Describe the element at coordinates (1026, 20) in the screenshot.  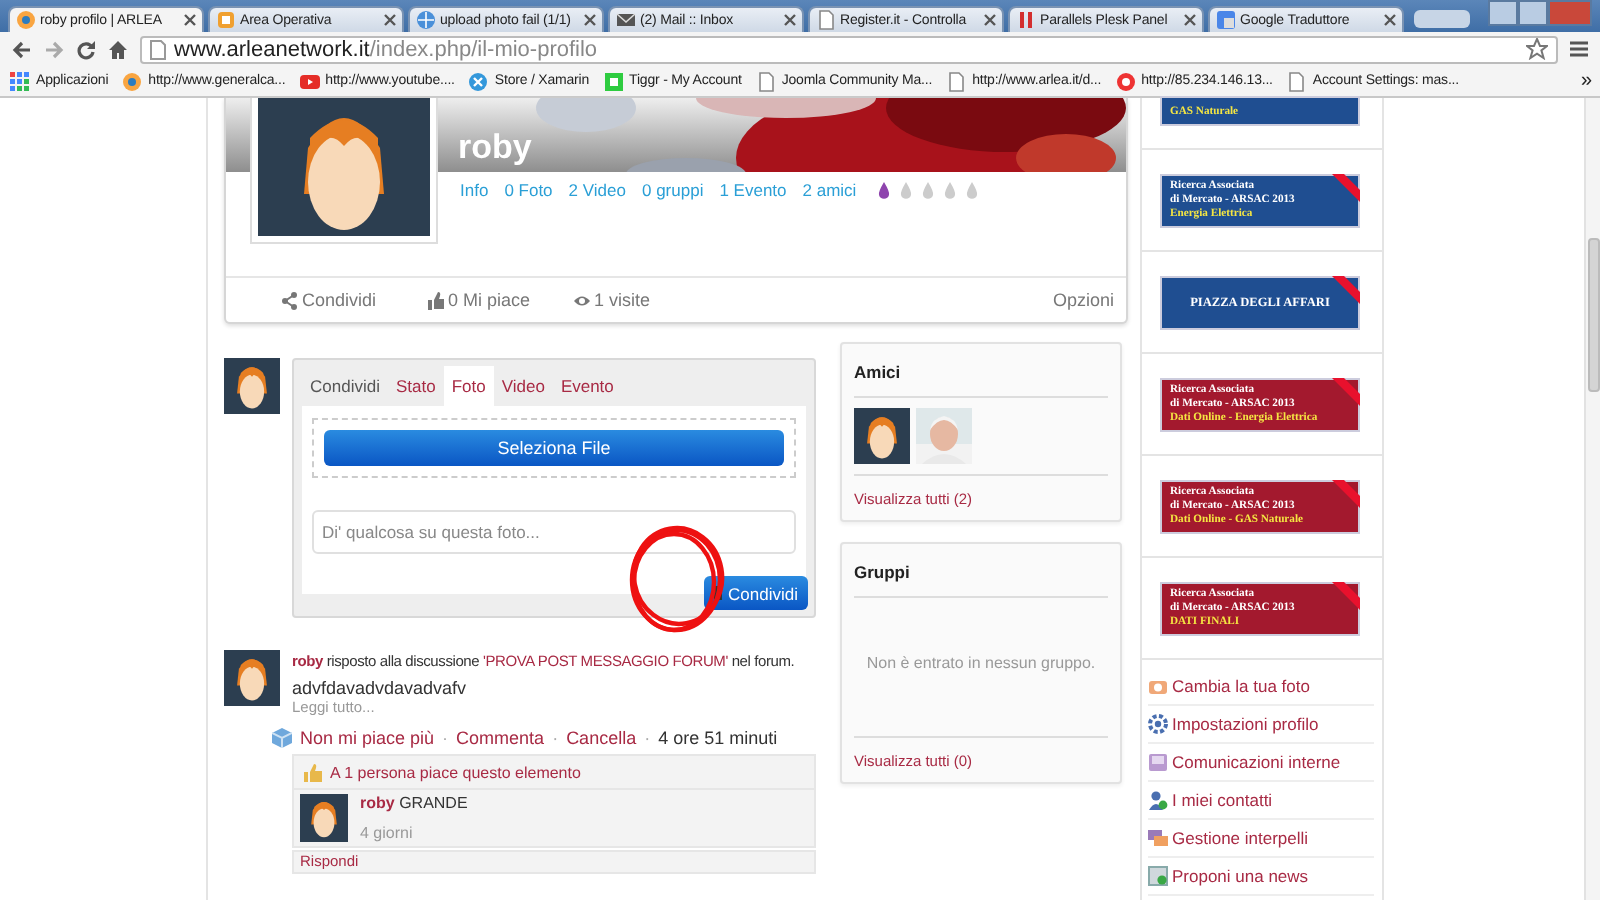
I see `bars-icon` at that location.